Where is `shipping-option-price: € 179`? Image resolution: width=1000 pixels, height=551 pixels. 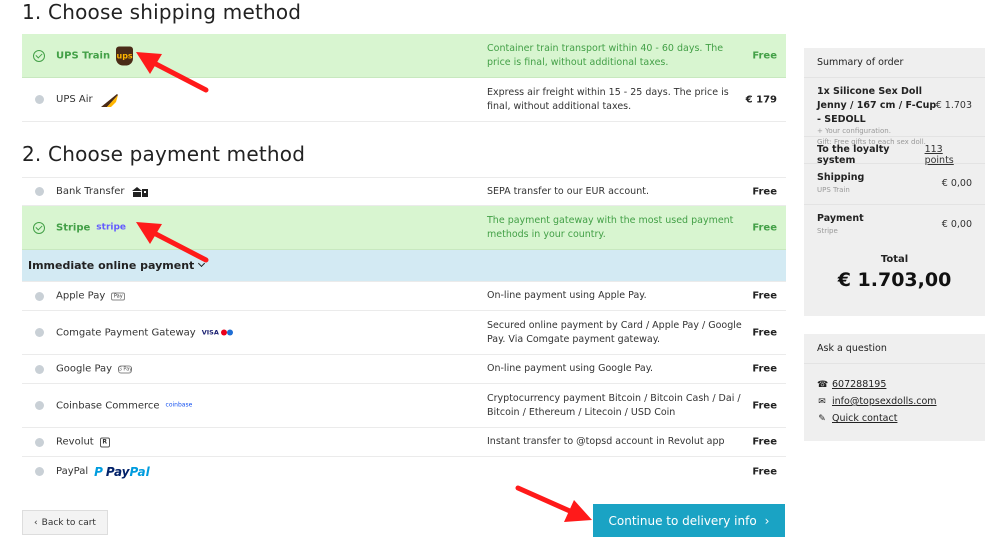 shipping-option-price: € 179 is located at coordinates (761, 99).